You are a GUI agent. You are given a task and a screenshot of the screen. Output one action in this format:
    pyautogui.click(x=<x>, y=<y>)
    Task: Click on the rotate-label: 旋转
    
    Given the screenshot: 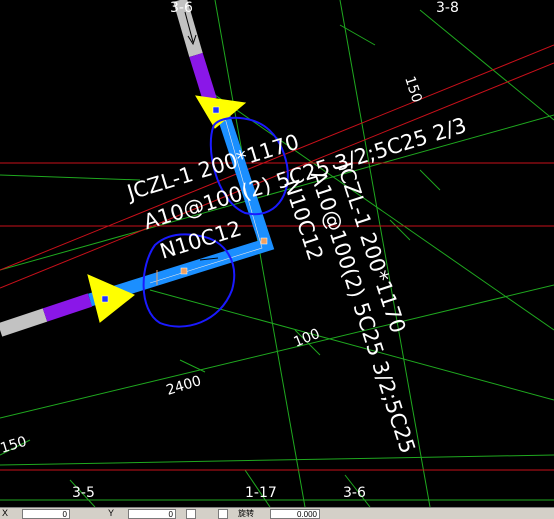 What is the action you would take?
    pyautogui.click(x=246, y=513)
    